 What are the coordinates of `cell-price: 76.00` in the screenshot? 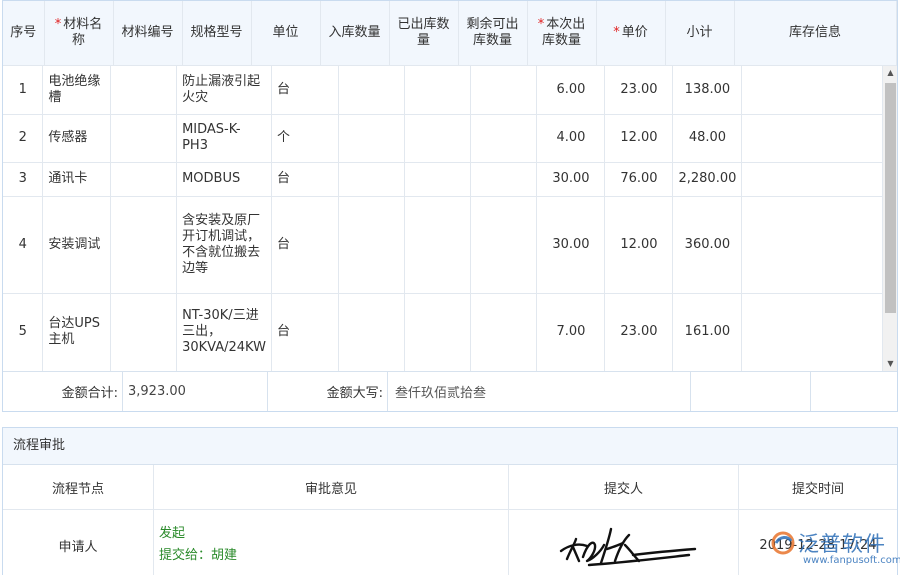 It's located at (639, 179).